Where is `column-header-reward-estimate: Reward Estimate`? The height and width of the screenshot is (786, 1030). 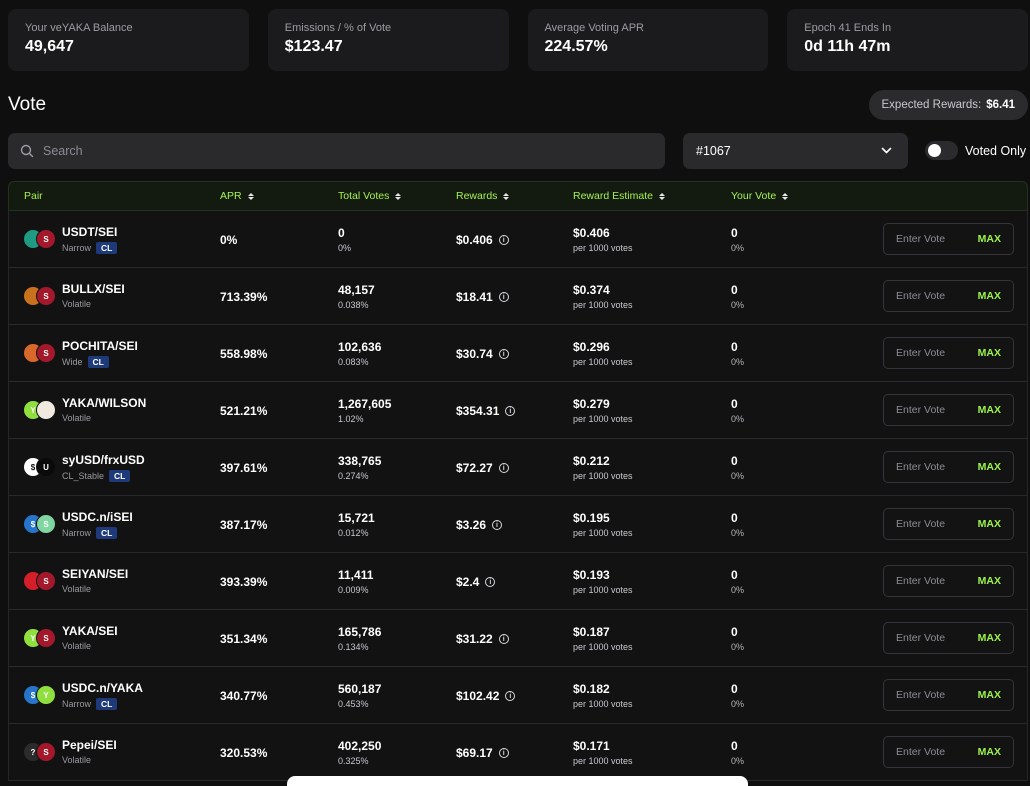
column-header-reward-estimate: Reward Estimate is located at coordinates (619, 196).